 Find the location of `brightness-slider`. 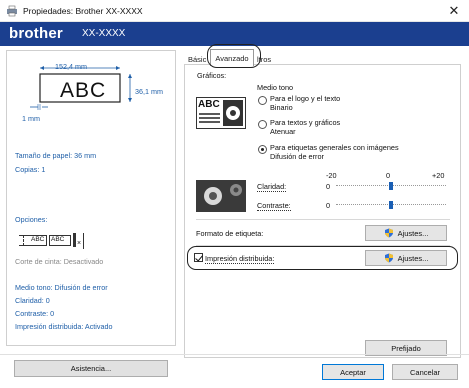

brightness-slider is located at coordinates (391, 186).